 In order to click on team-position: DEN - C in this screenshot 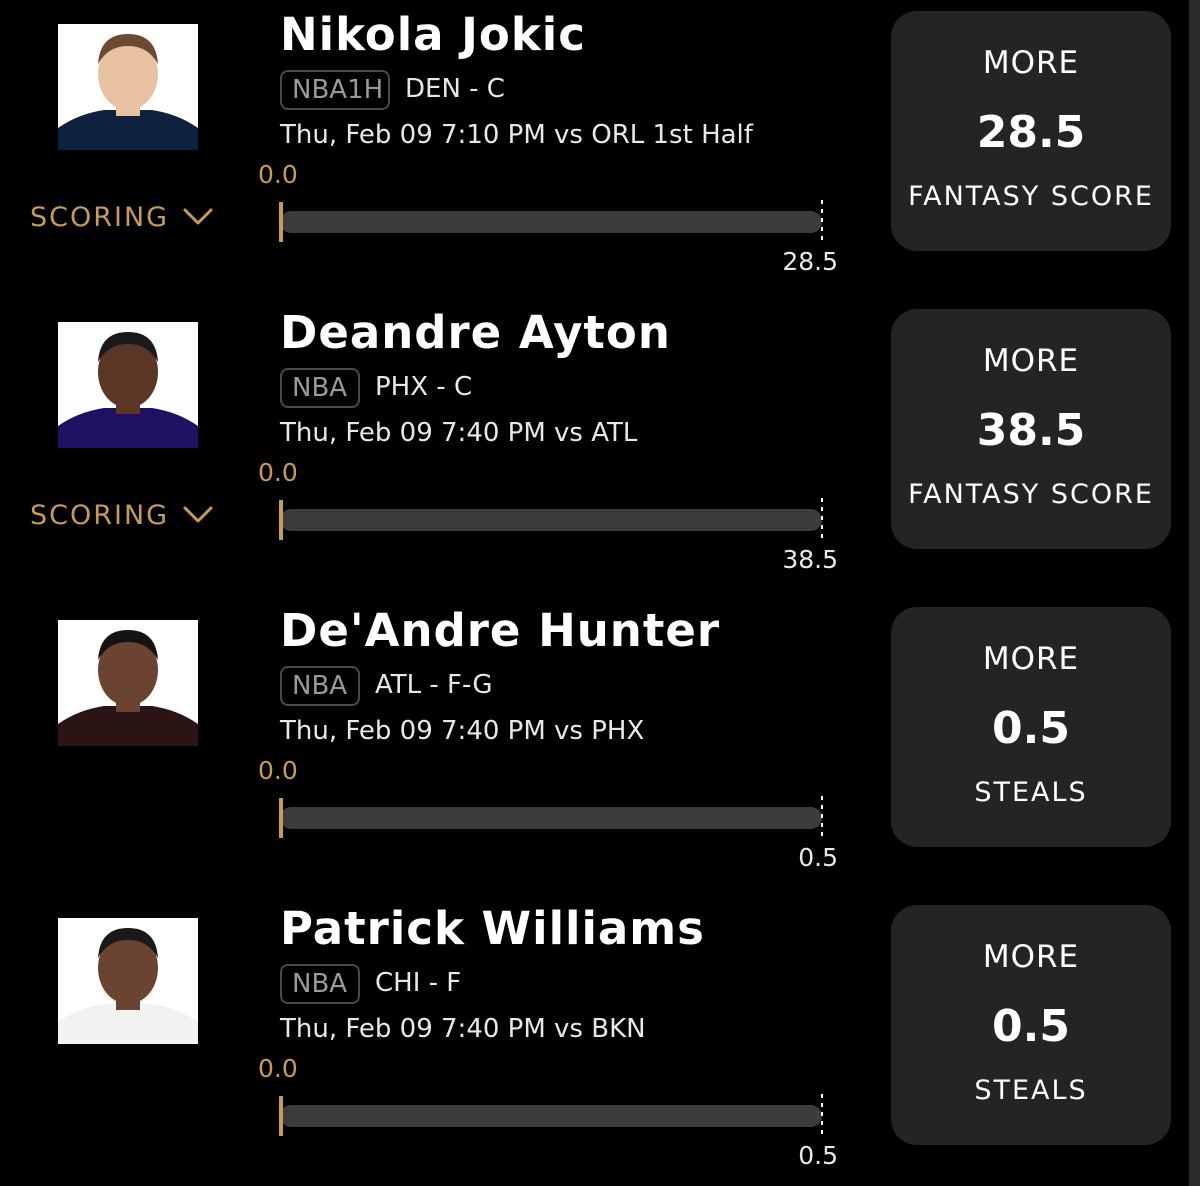, I will do `click(455, 89)`.